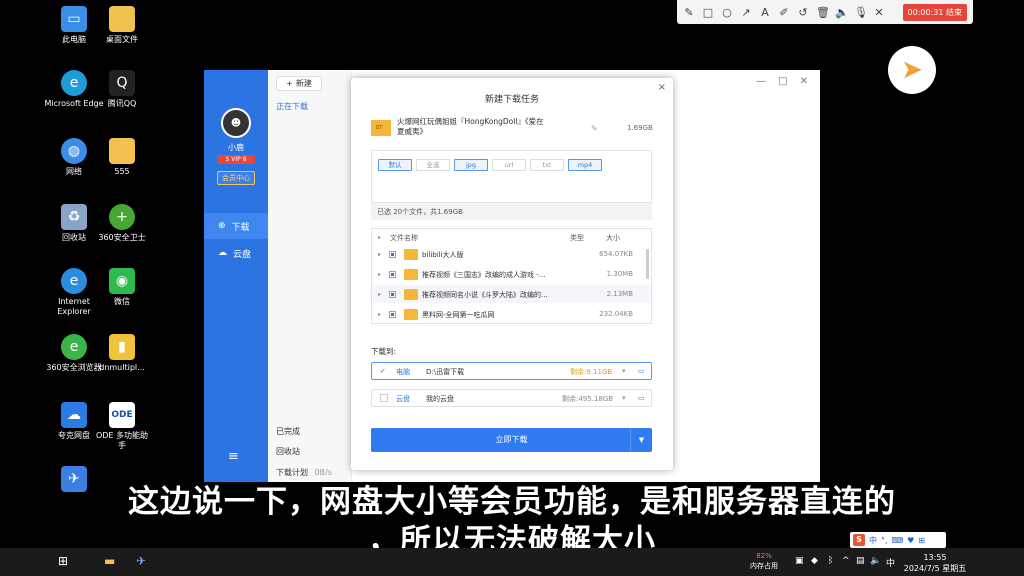 Image resolution: width=1024 pixels, height=576 pixels. Describe the element at coordinates (547, 165) in the screenshot. I see `filter-txt: txt` at that location.